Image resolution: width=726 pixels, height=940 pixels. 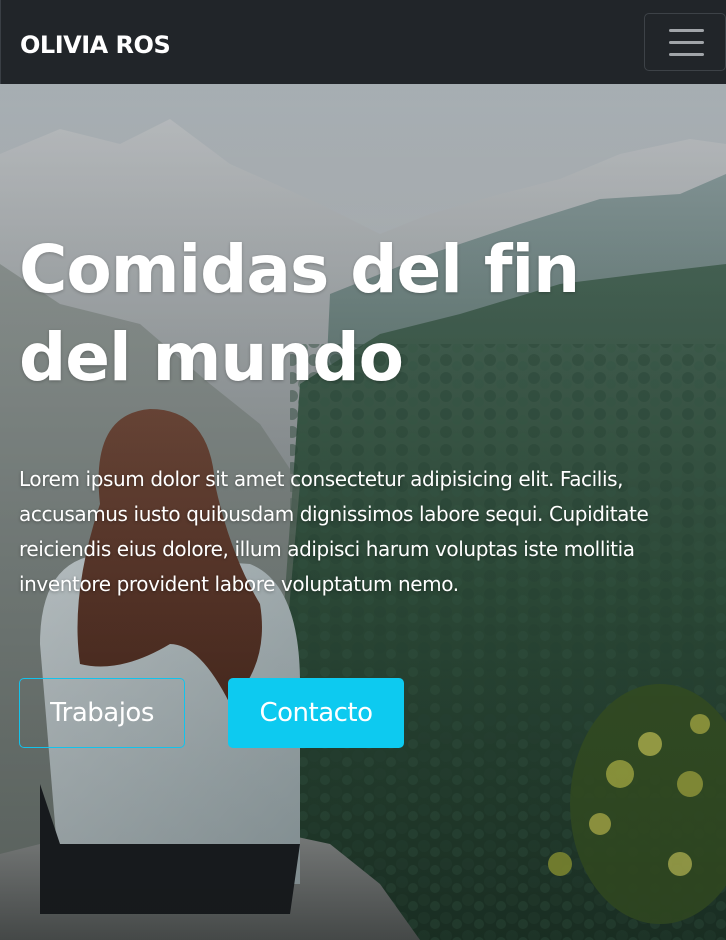 What do you see at coordinates (316, 713) in the screenshot?
I see `contact-button: Contacto` at bounding box center [316, 713].